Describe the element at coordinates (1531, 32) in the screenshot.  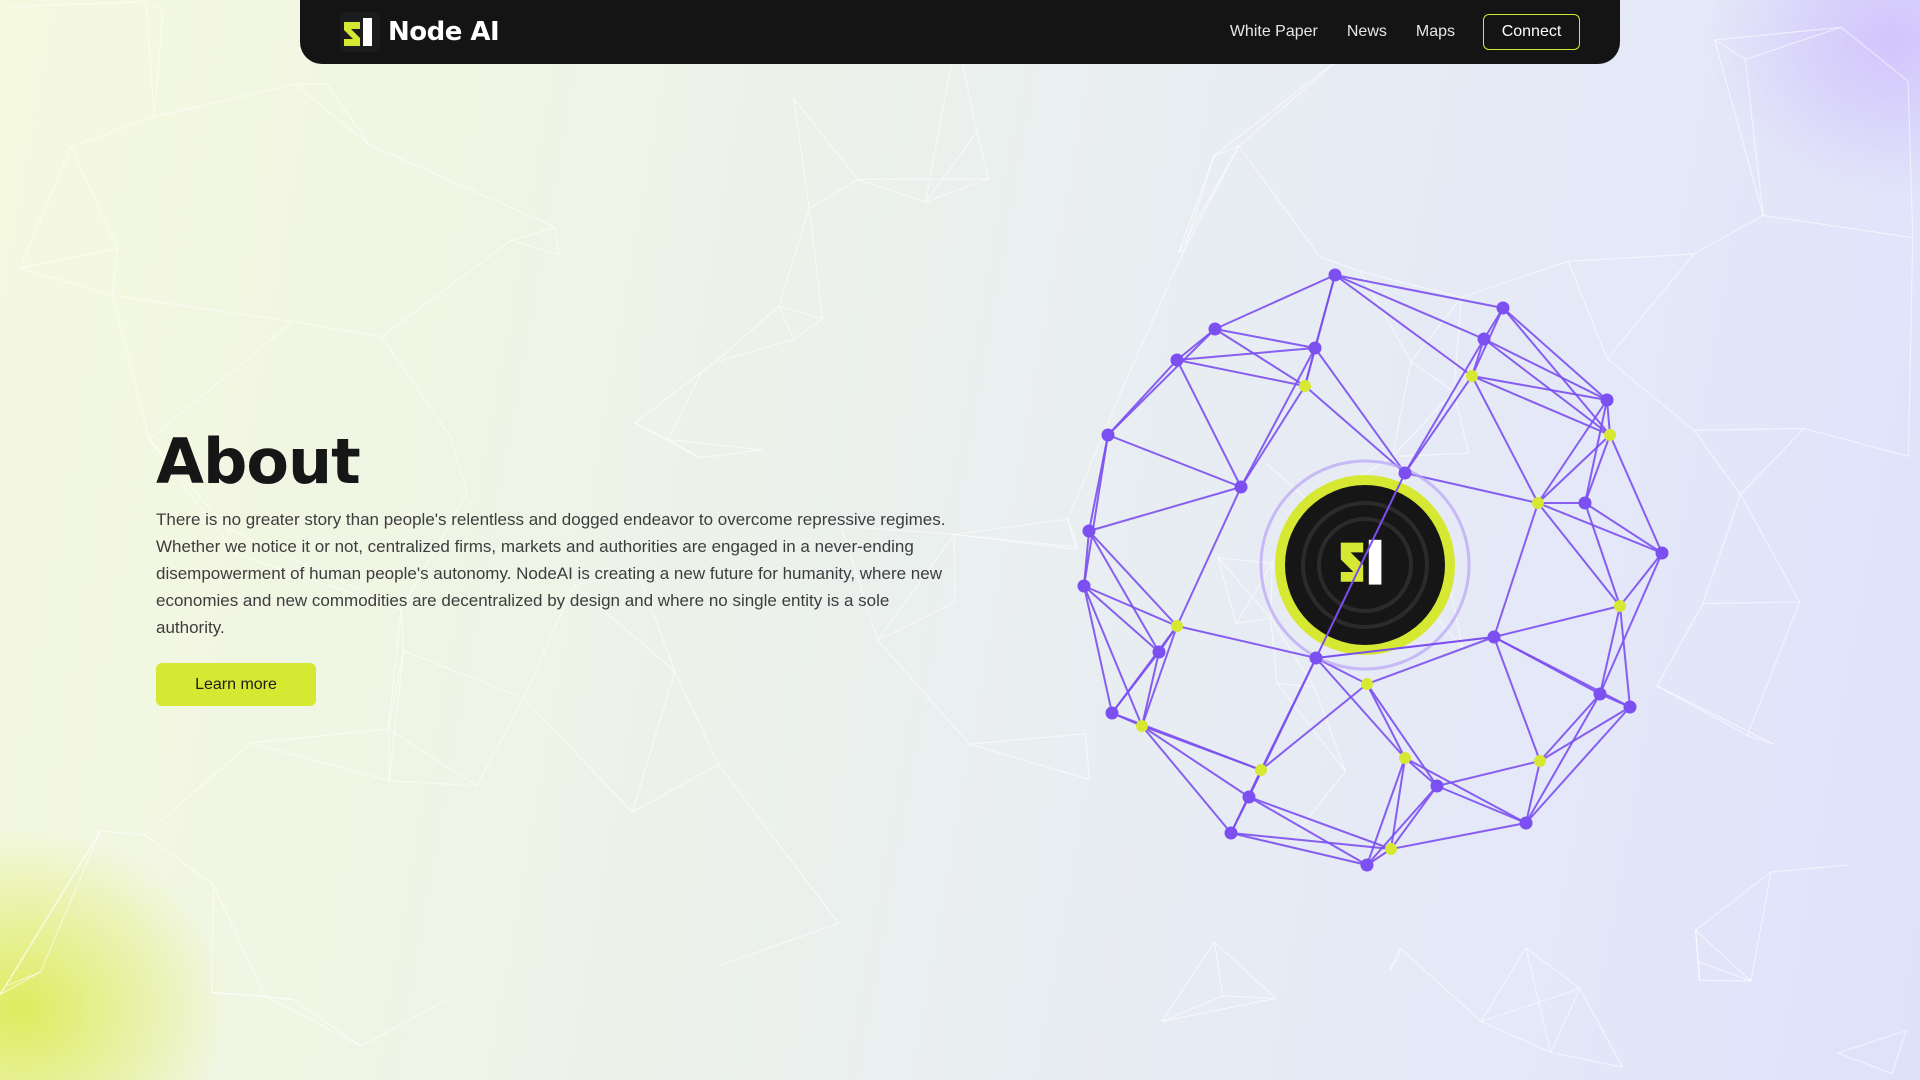
I see `connect-button: Connect` at that location.